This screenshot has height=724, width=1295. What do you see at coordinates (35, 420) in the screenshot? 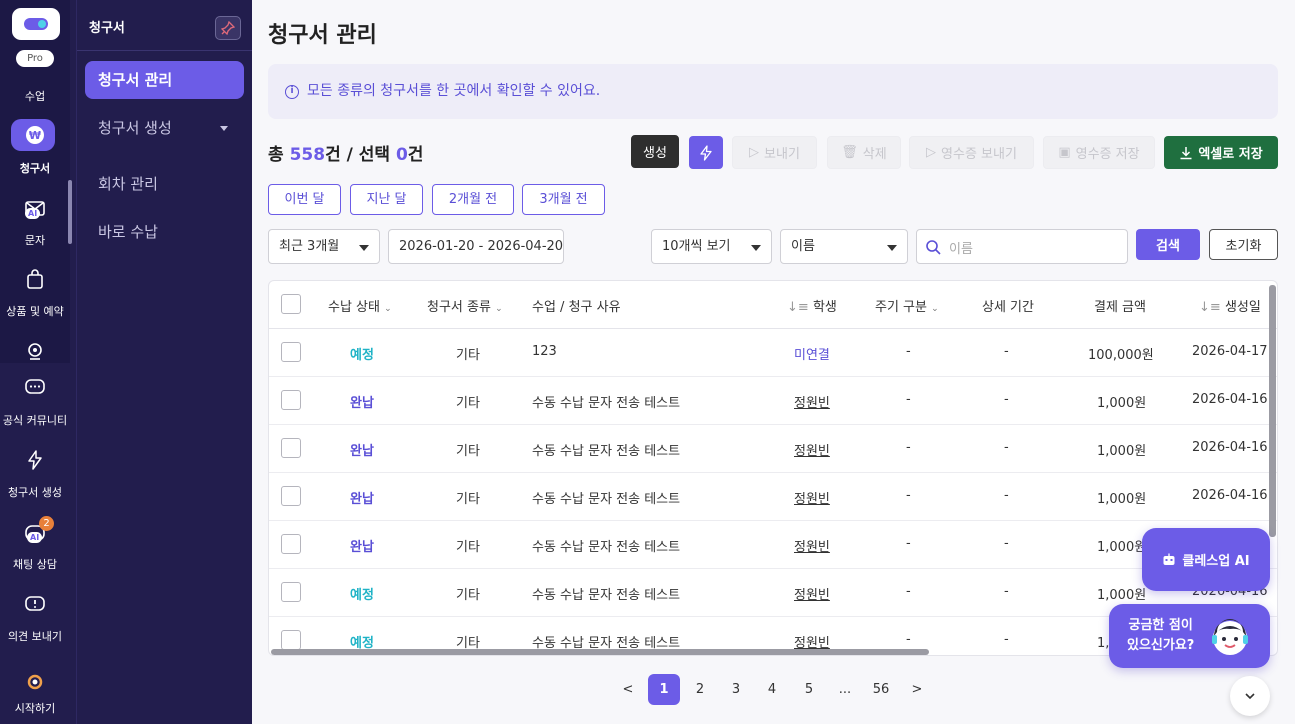
I see `rail-item-community: 공식 커뮤니티` at bounding box center [35, 420].